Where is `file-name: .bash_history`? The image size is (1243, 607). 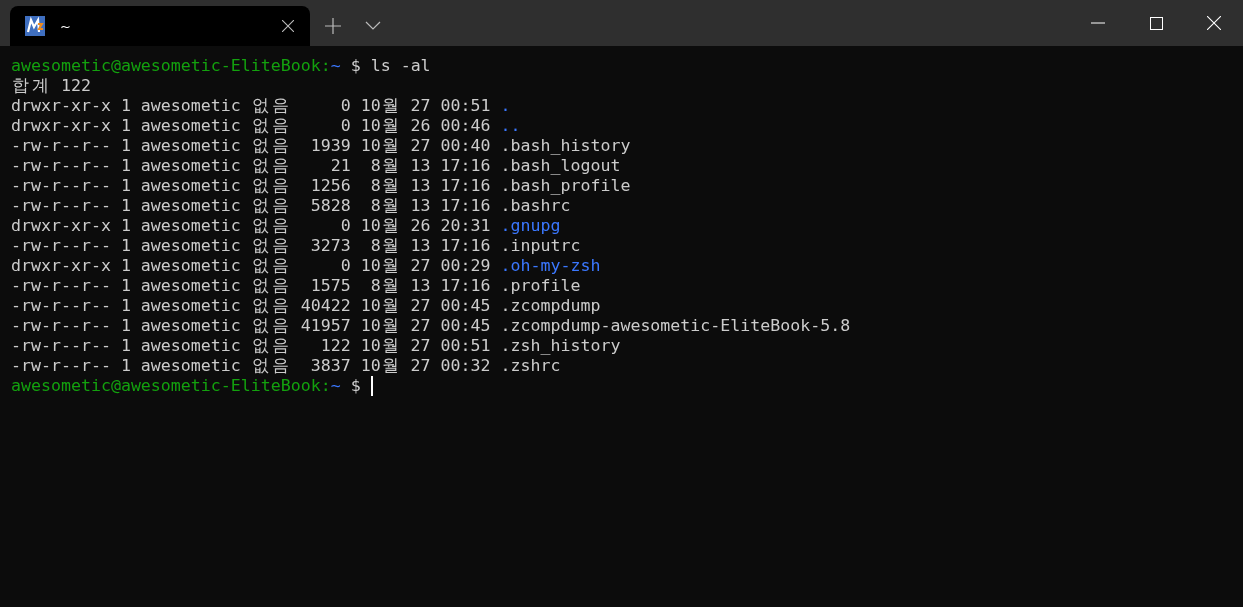
file-name: .bash_history is located at coordinates (565, 146).